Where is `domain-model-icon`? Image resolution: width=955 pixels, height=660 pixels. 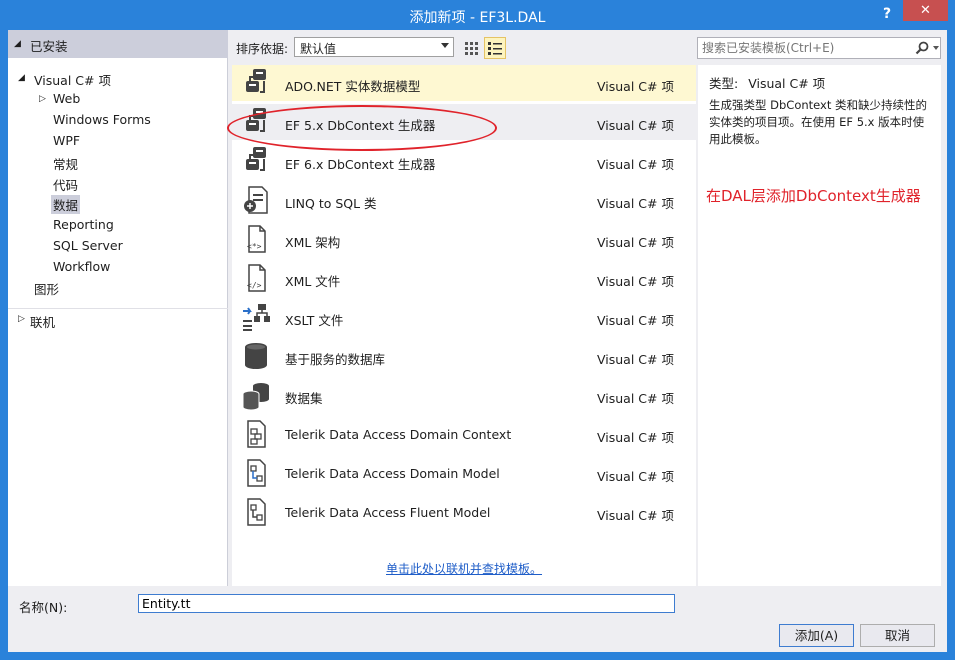 domain-model-icon is located at coordinates (256, 473).